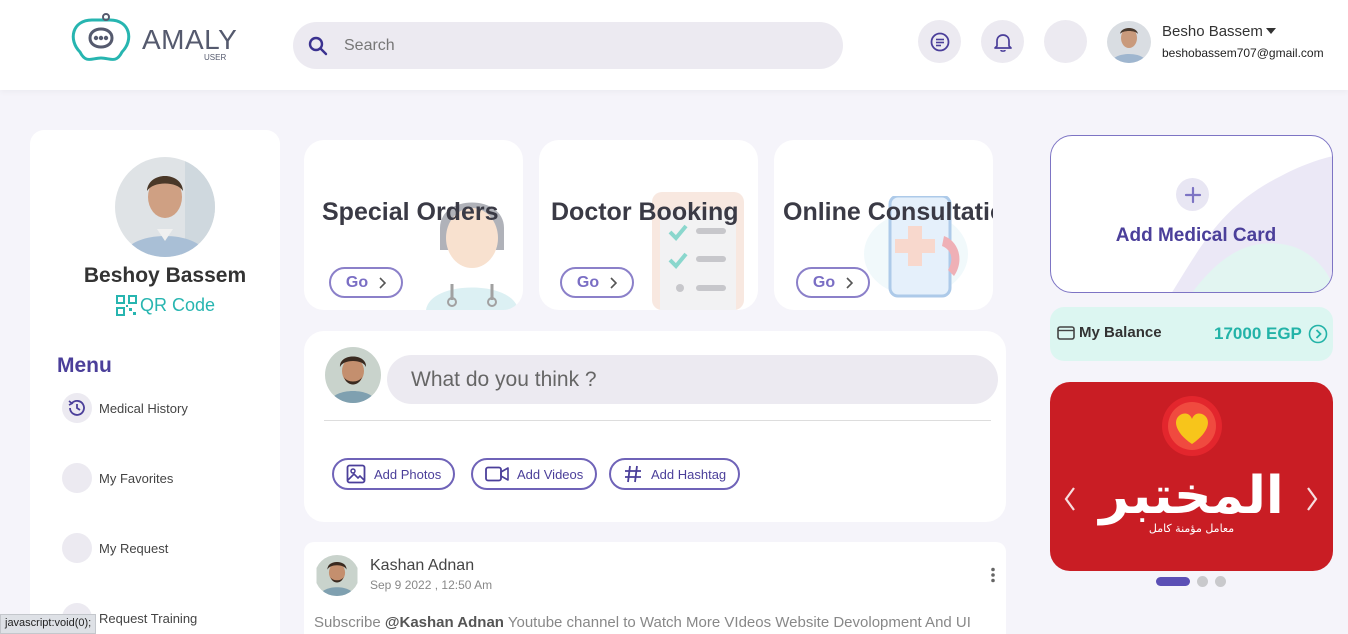 The image size is (1348, 634). What do you see at coordinates (504, 379) in the screenshot?
I see `post-input-placeholder: What do you think ?` at bounding box center [504, 379].